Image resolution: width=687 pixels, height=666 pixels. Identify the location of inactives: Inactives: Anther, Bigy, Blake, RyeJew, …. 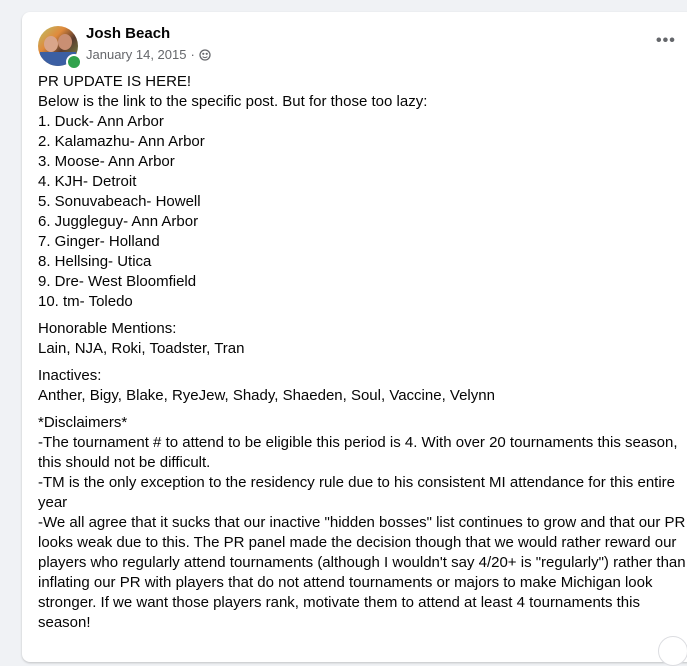
(362, 386).